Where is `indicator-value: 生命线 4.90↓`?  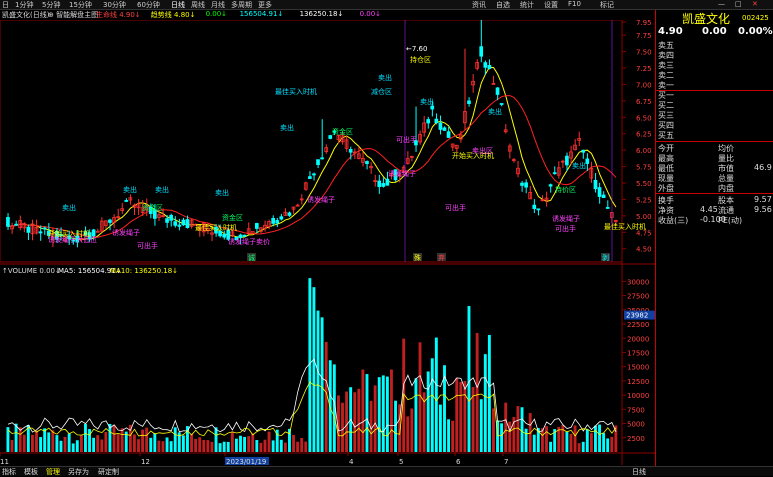
indicator-value: 生命线 4.90↓ is located at coordinates (118, 15).